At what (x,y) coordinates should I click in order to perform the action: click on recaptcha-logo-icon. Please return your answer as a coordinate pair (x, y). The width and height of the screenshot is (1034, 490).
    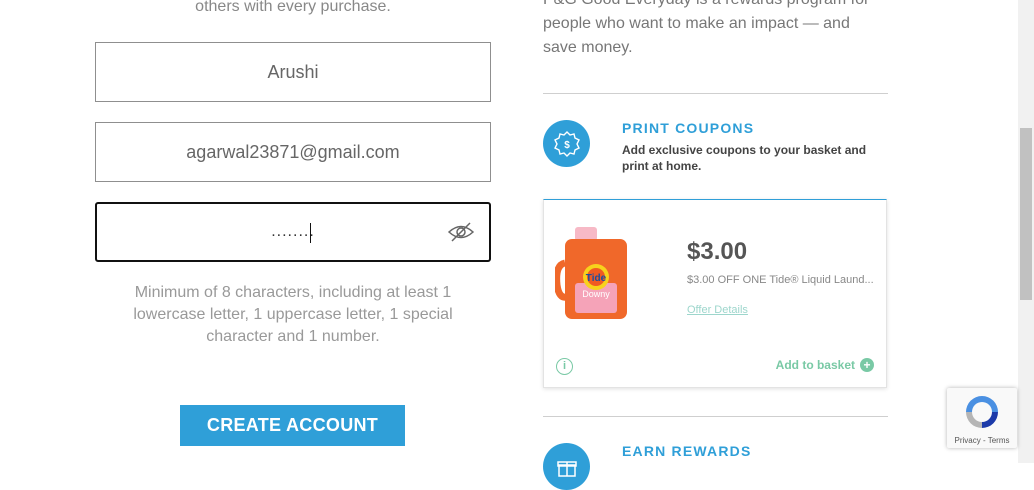
    Looking at the image, I should click on (982, 412).